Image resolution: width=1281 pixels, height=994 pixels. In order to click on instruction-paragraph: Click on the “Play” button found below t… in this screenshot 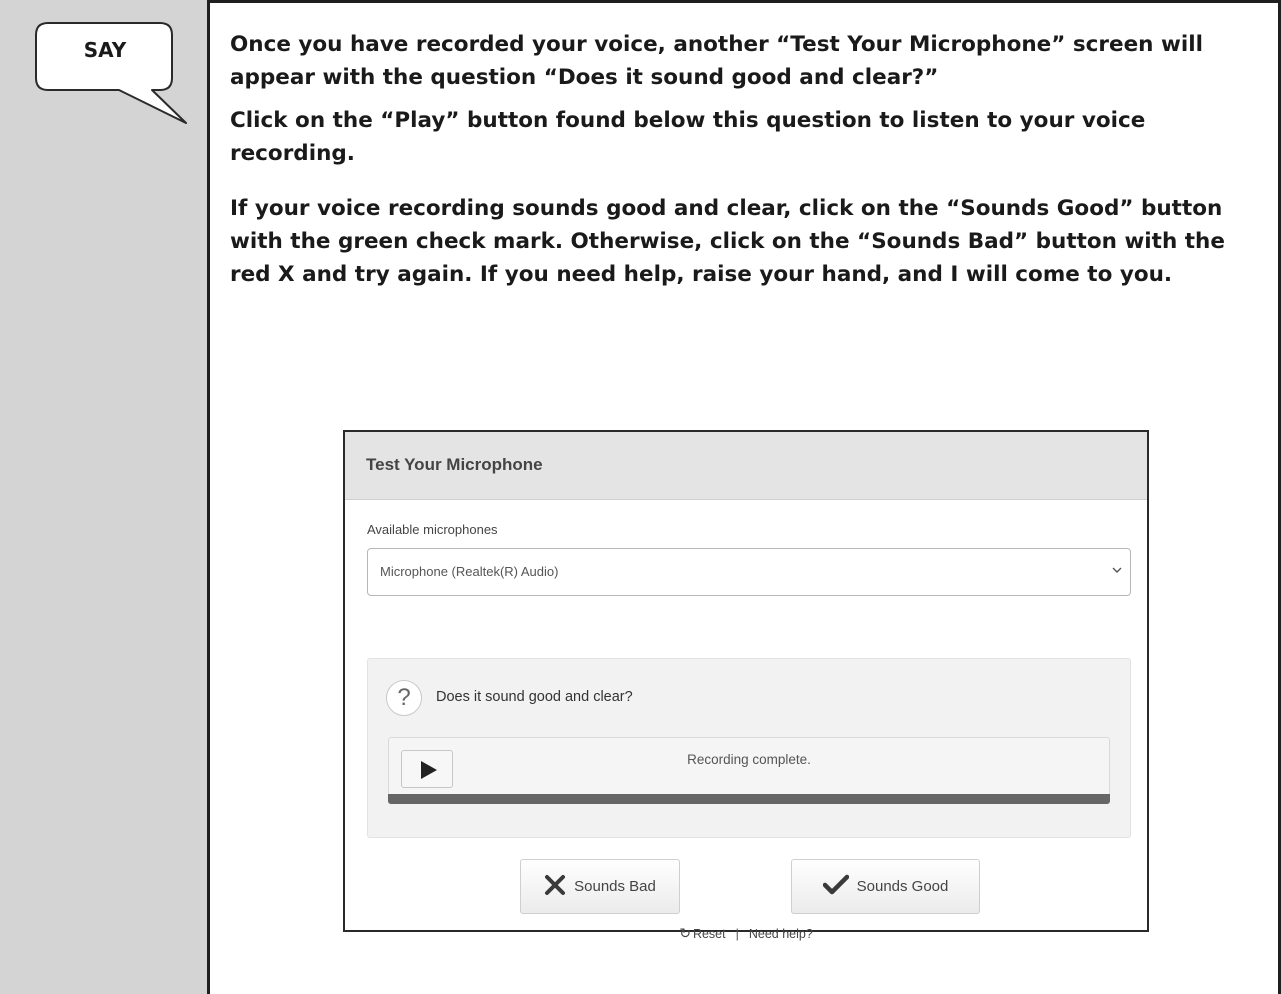, I will do `click(688, 137)`.